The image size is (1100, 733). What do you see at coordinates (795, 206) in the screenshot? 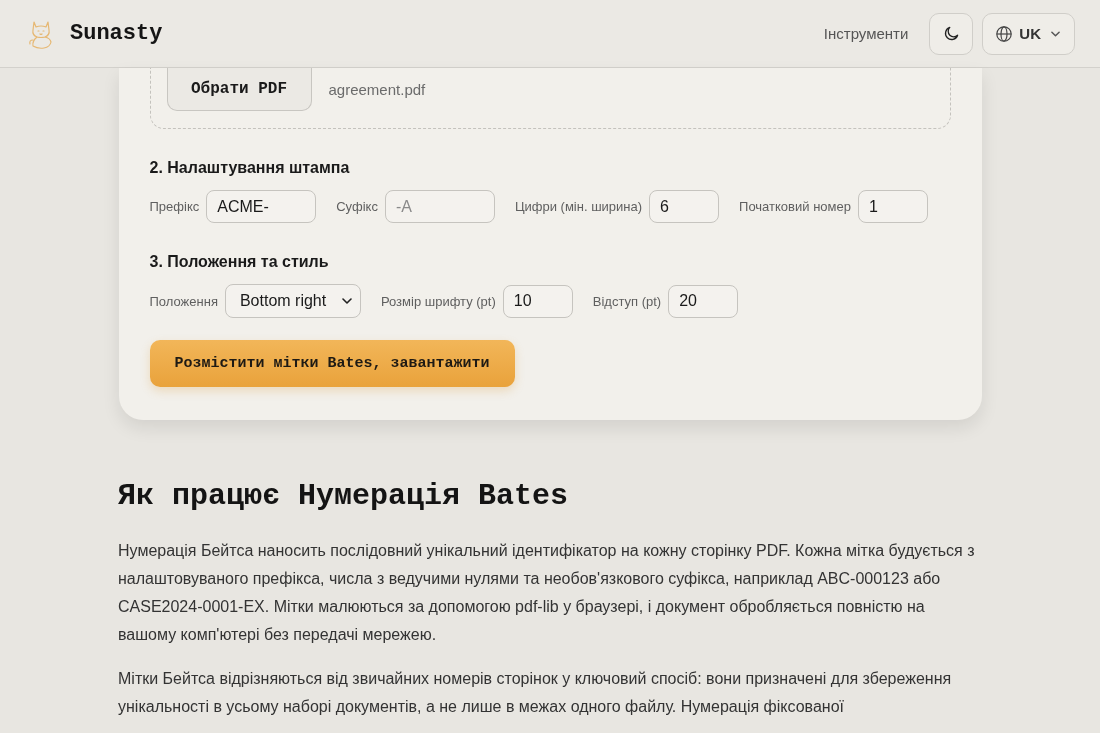
I see `field-label: Початковий номер` at bounding box center [795, 206].